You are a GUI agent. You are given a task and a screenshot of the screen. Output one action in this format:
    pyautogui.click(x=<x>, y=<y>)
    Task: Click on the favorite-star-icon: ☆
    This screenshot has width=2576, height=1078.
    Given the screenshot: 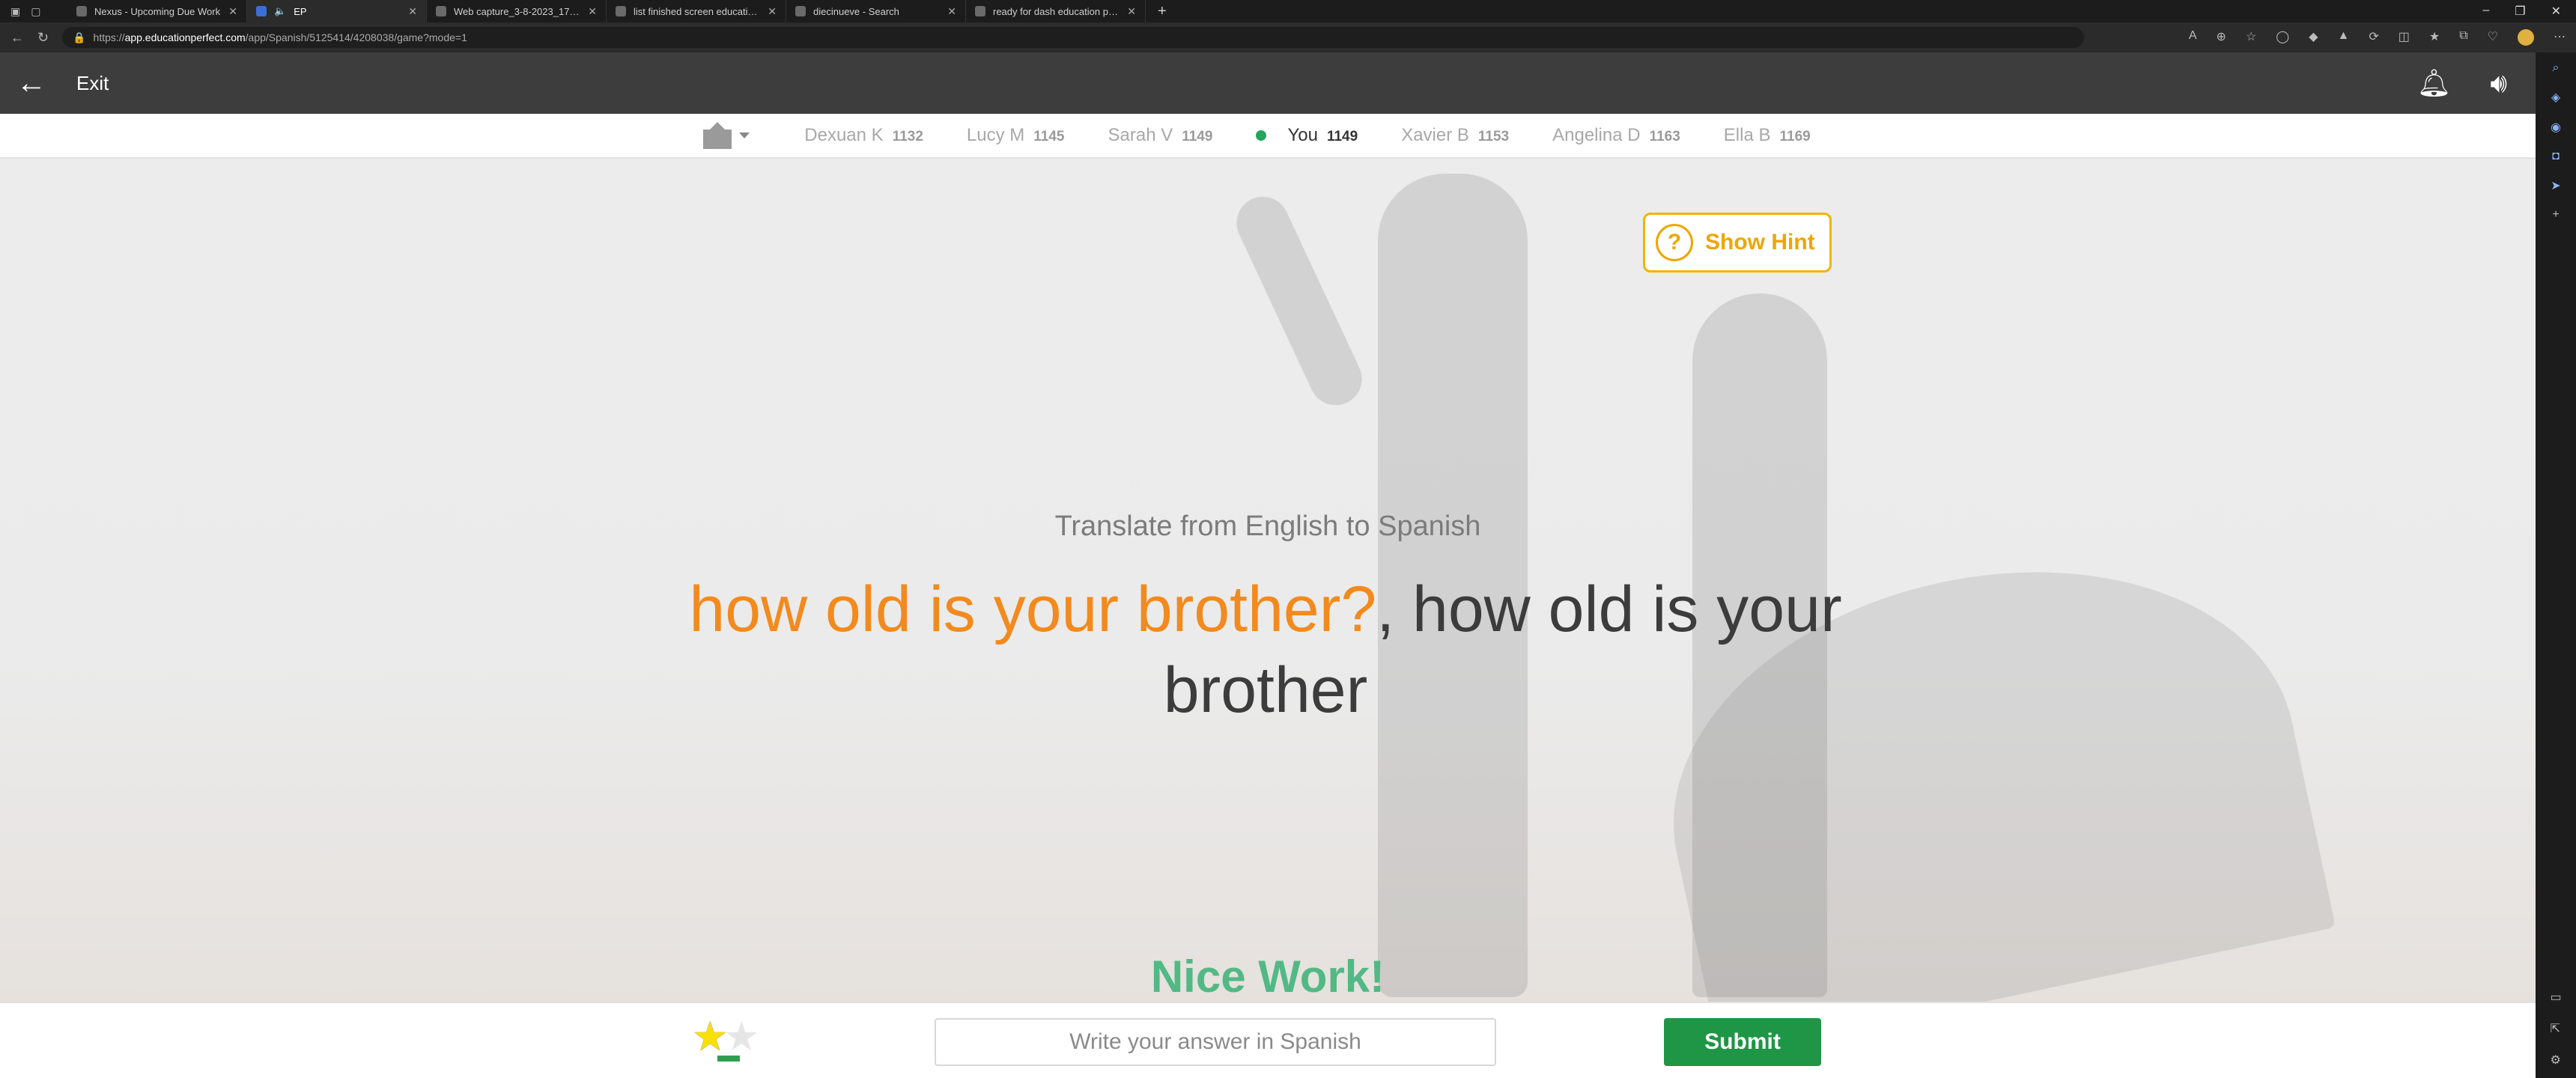 What is the action you would take?
    pyautogui.click(x=2251, y=37)
    